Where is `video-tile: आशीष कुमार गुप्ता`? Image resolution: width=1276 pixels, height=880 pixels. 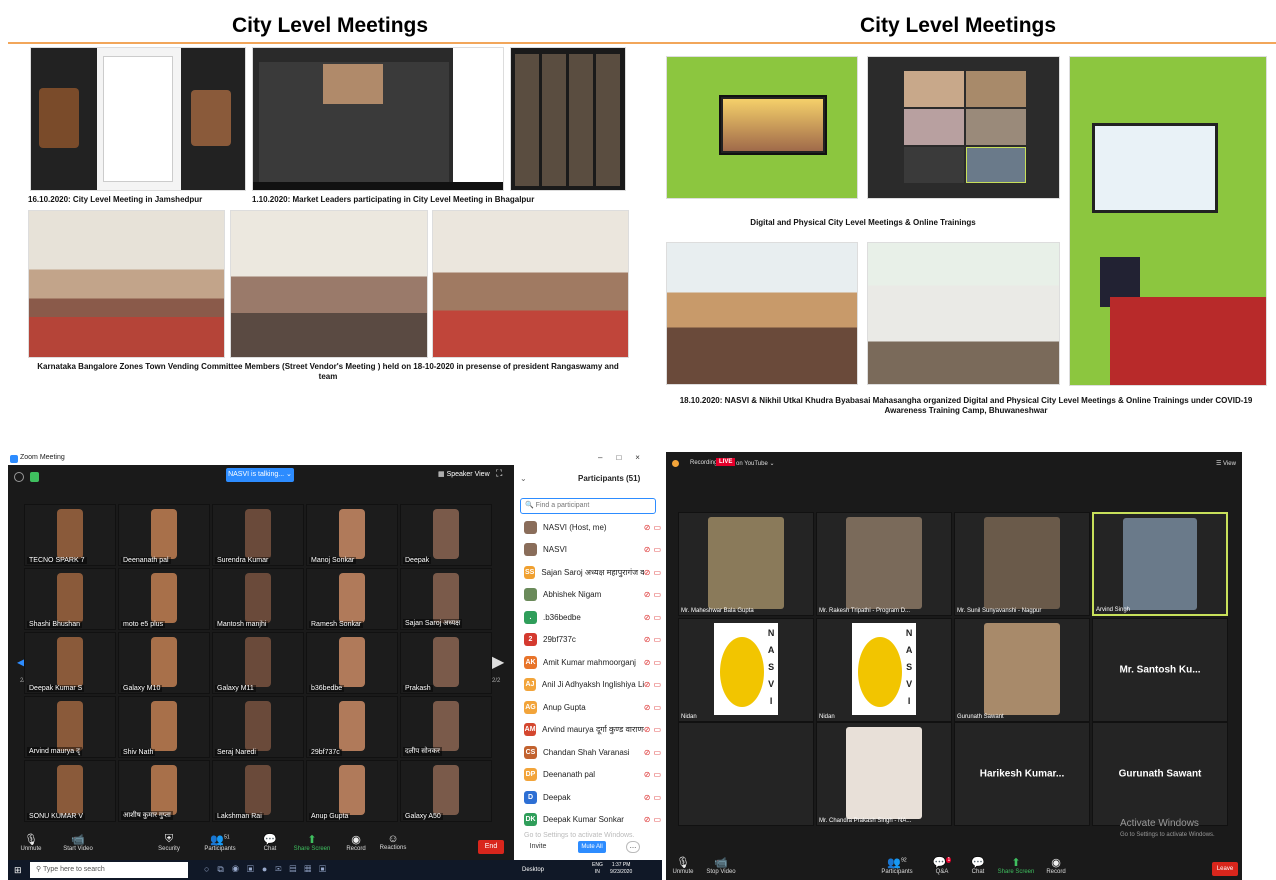
video-tile: आशीष कुमार गुप्ता is located at coordinates (164, 791).